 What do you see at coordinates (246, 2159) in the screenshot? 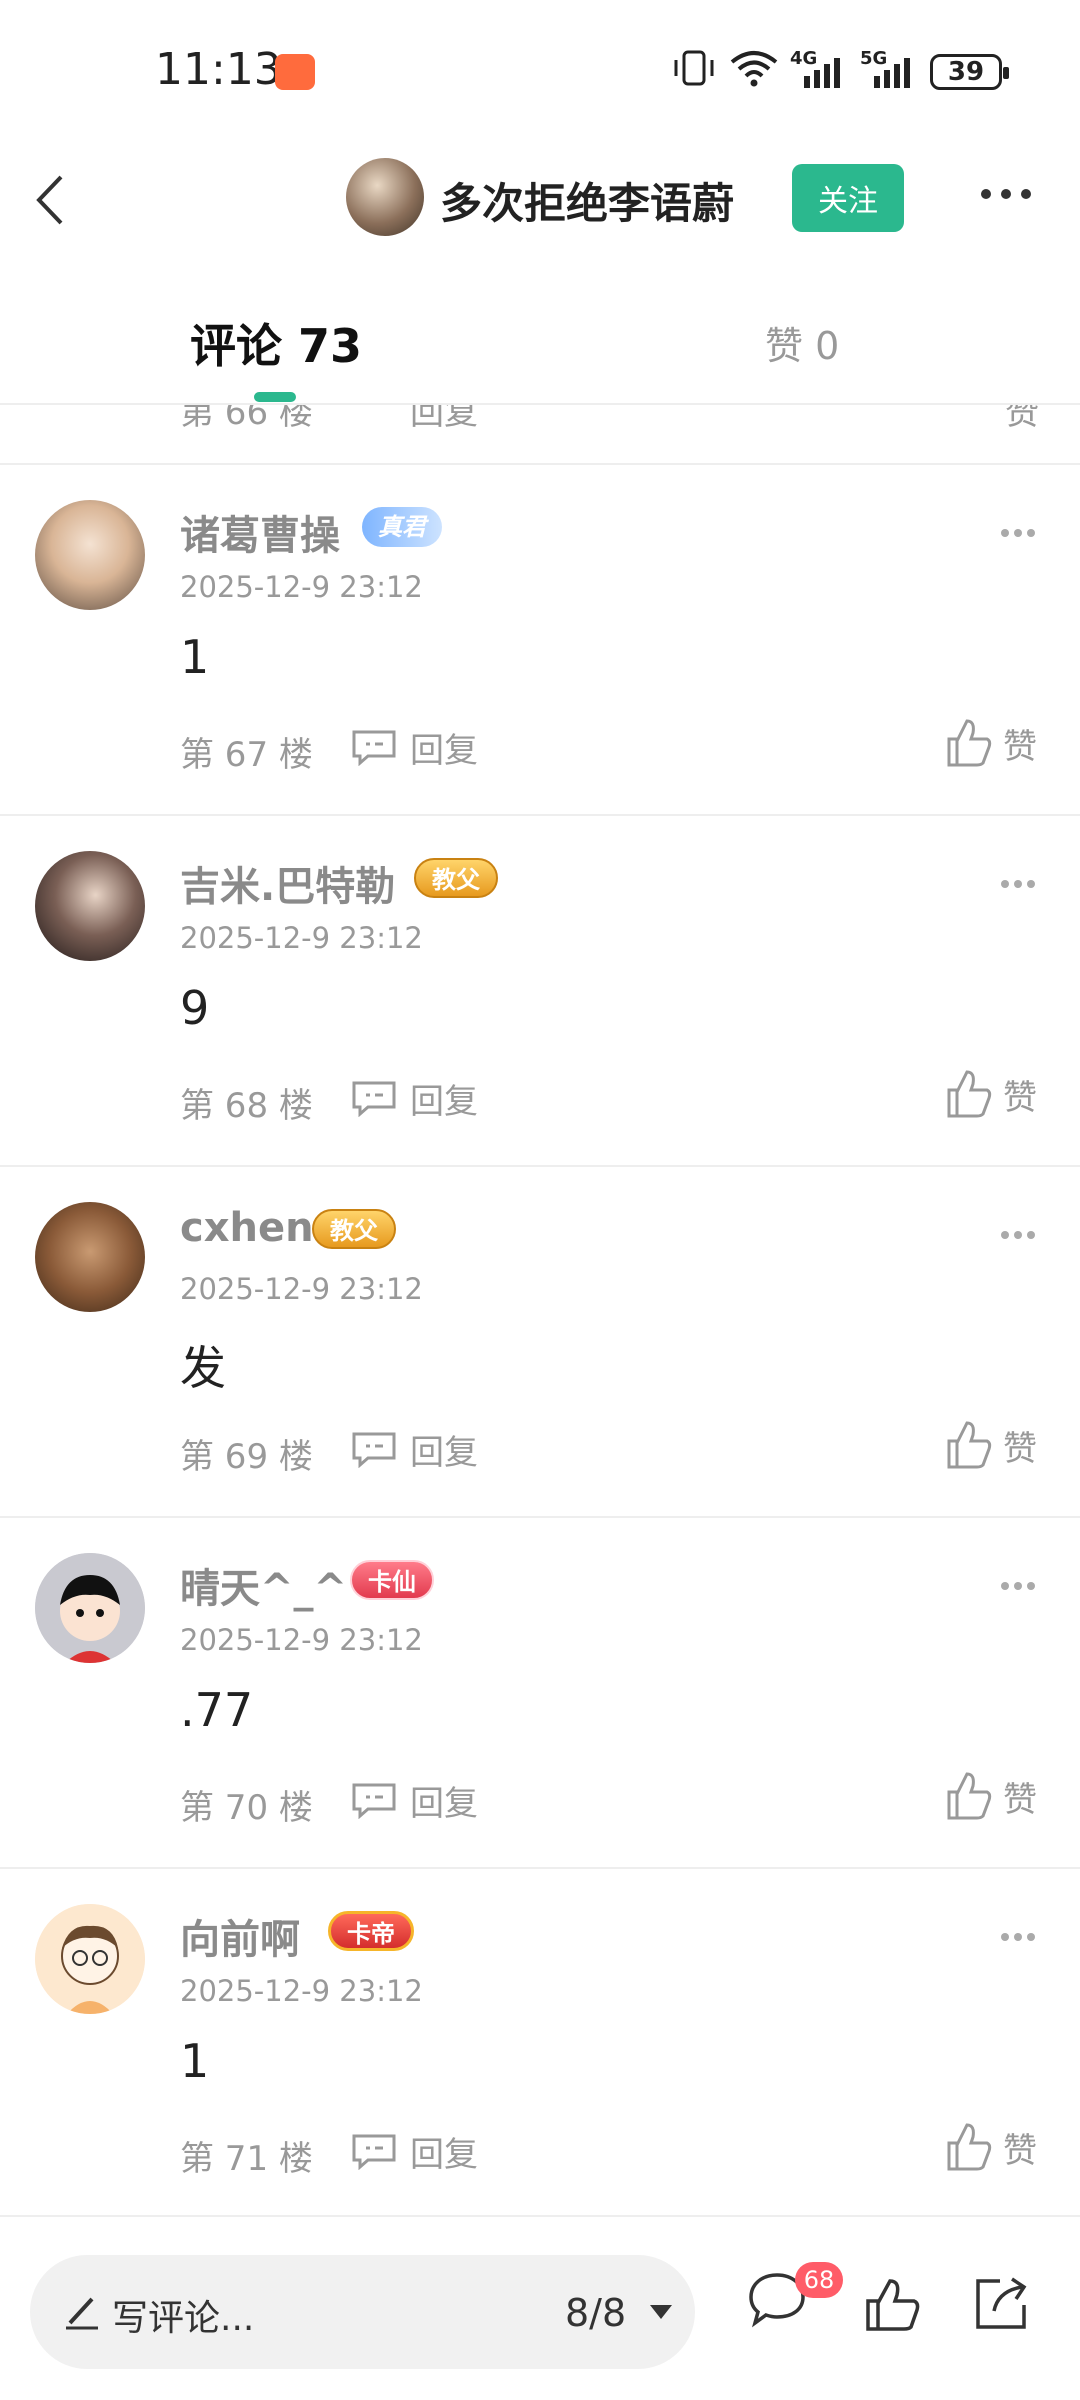
I see `floor-label: 第 71 楼` at bounding box center [246, 2159].